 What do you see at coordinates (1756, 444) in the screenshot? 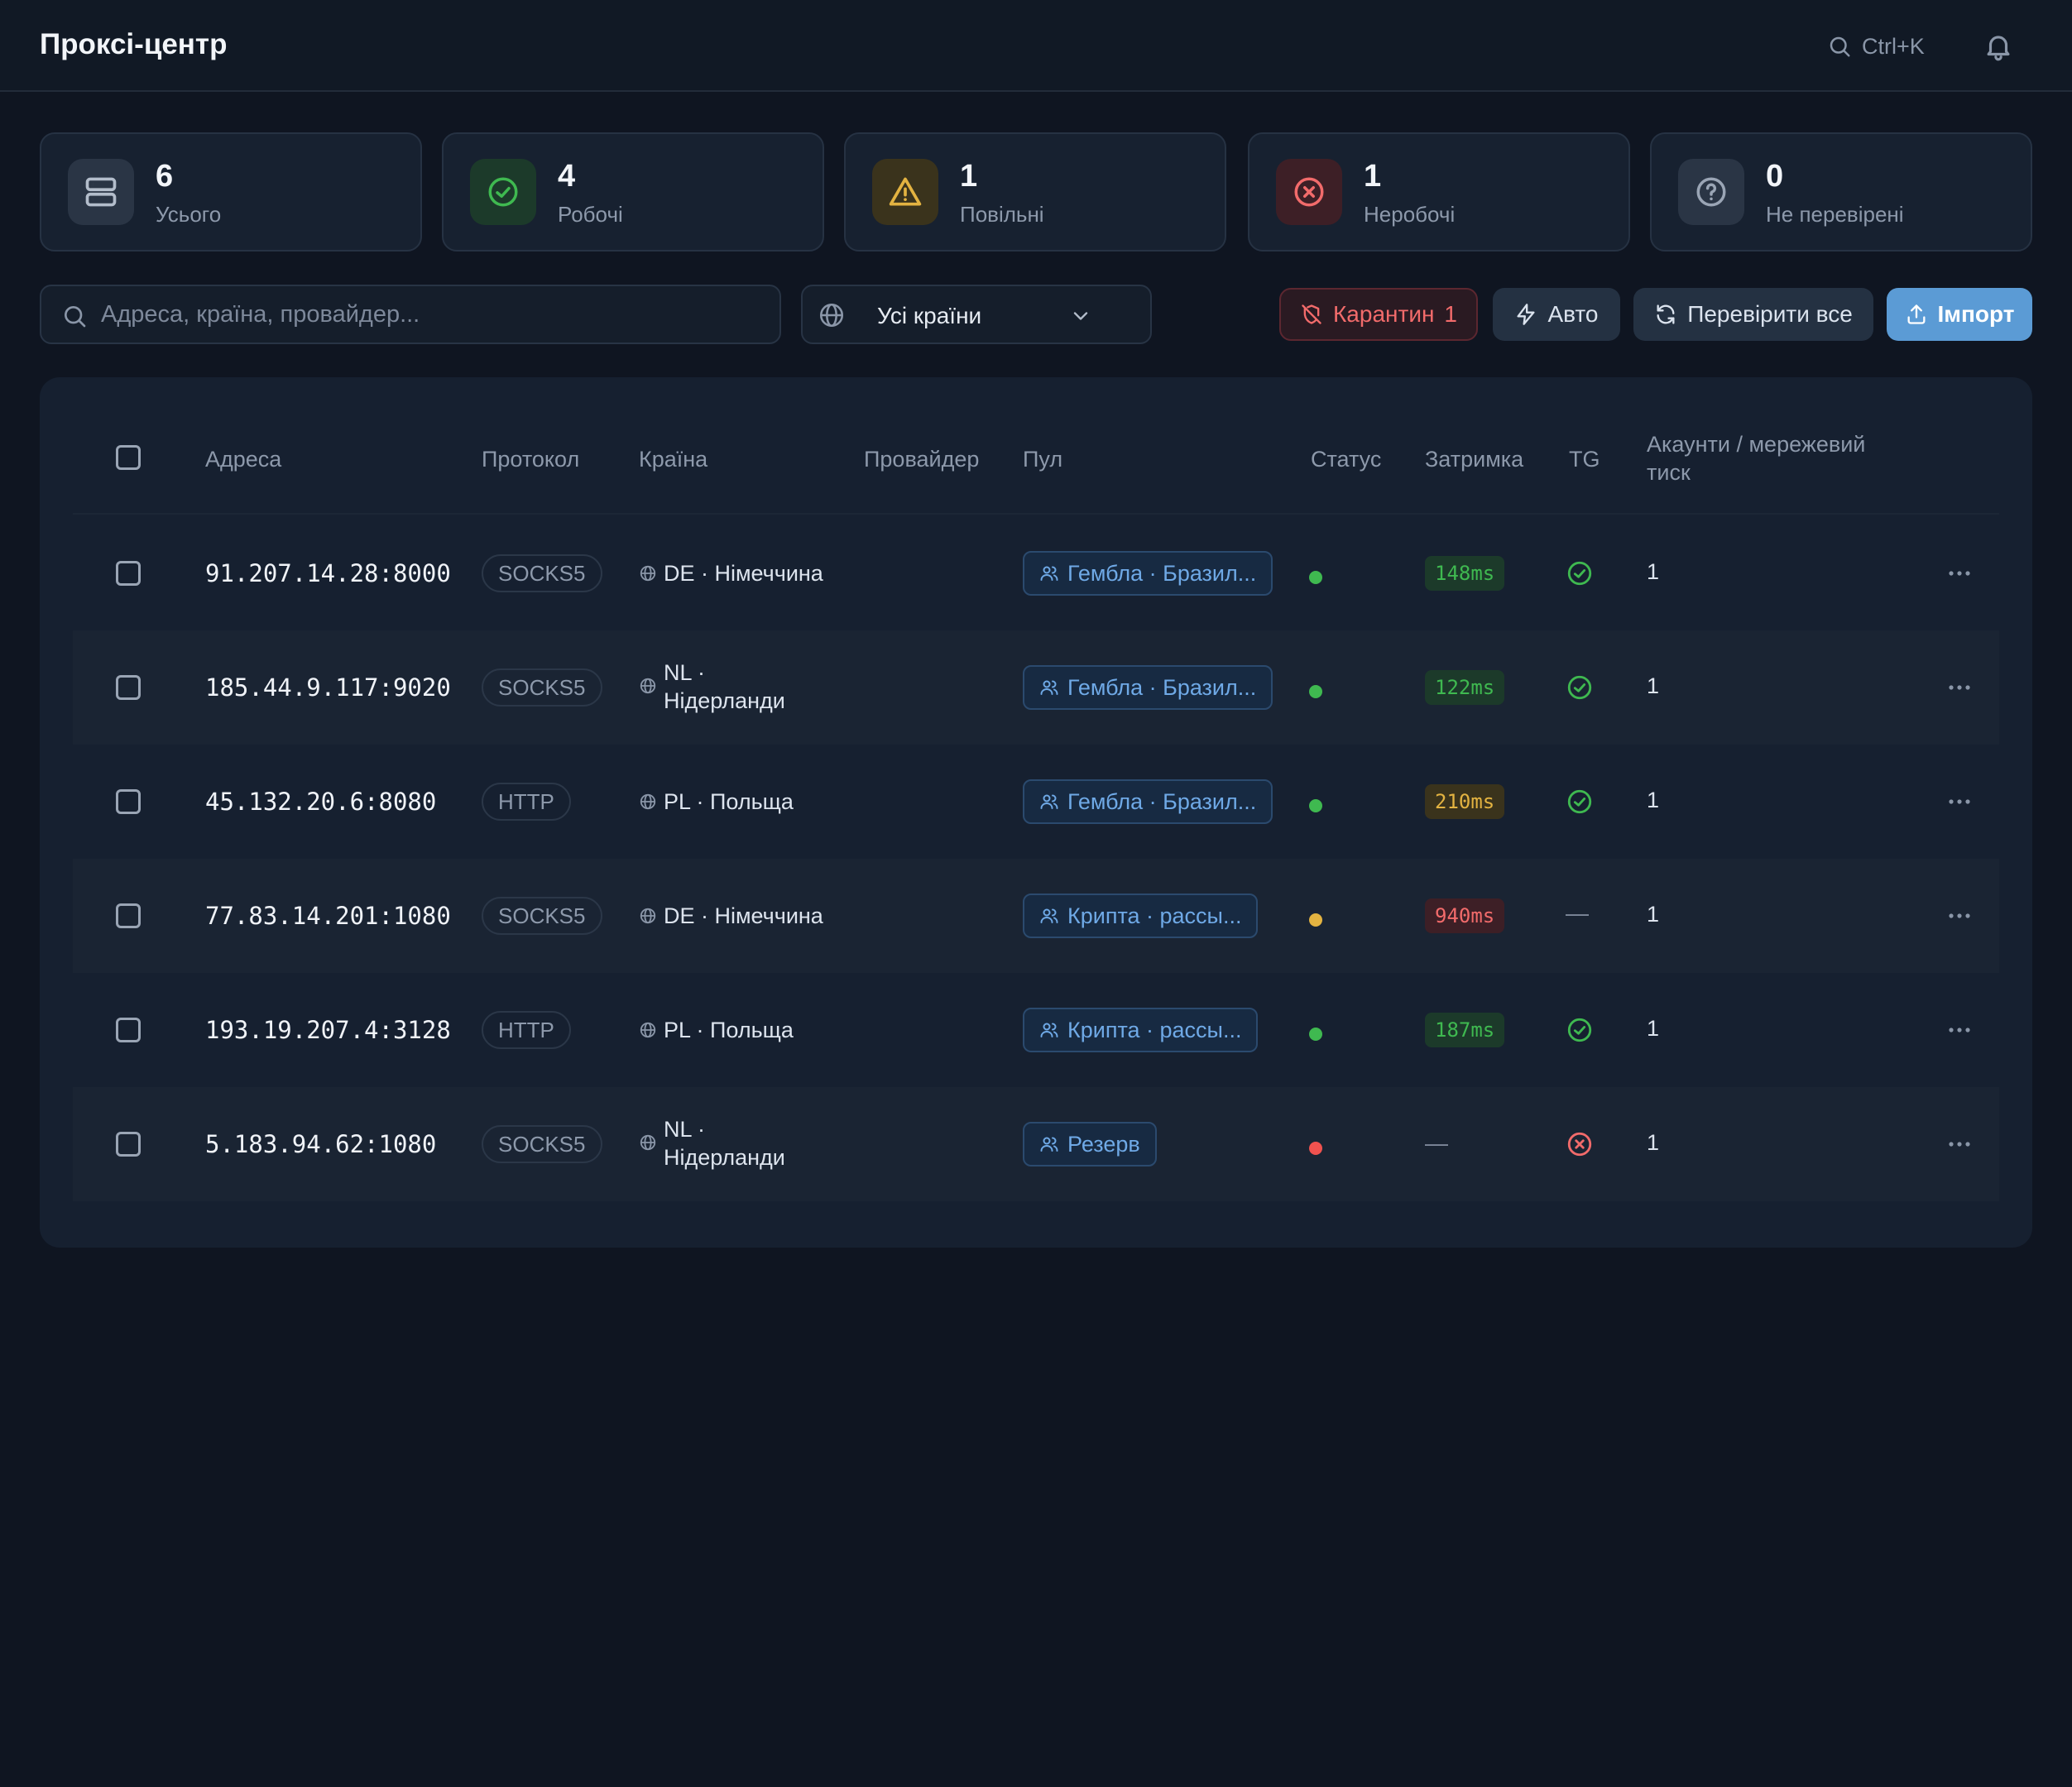
I see `column-accounts-line1: Акаунти / мережевий` at bounding box center [1756, 444].